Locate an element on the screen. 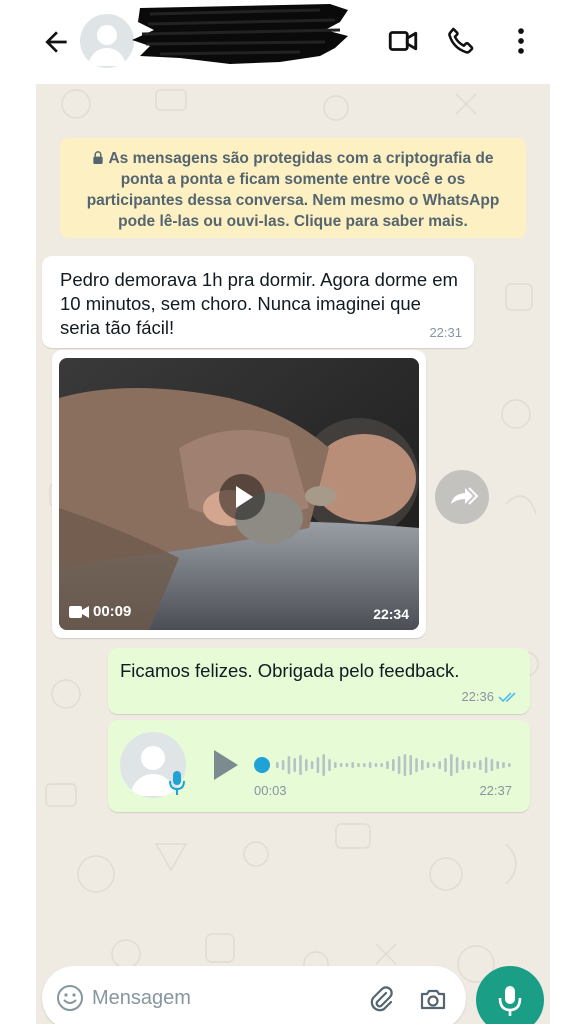  lock-icon is located at coordinates (98, 157).